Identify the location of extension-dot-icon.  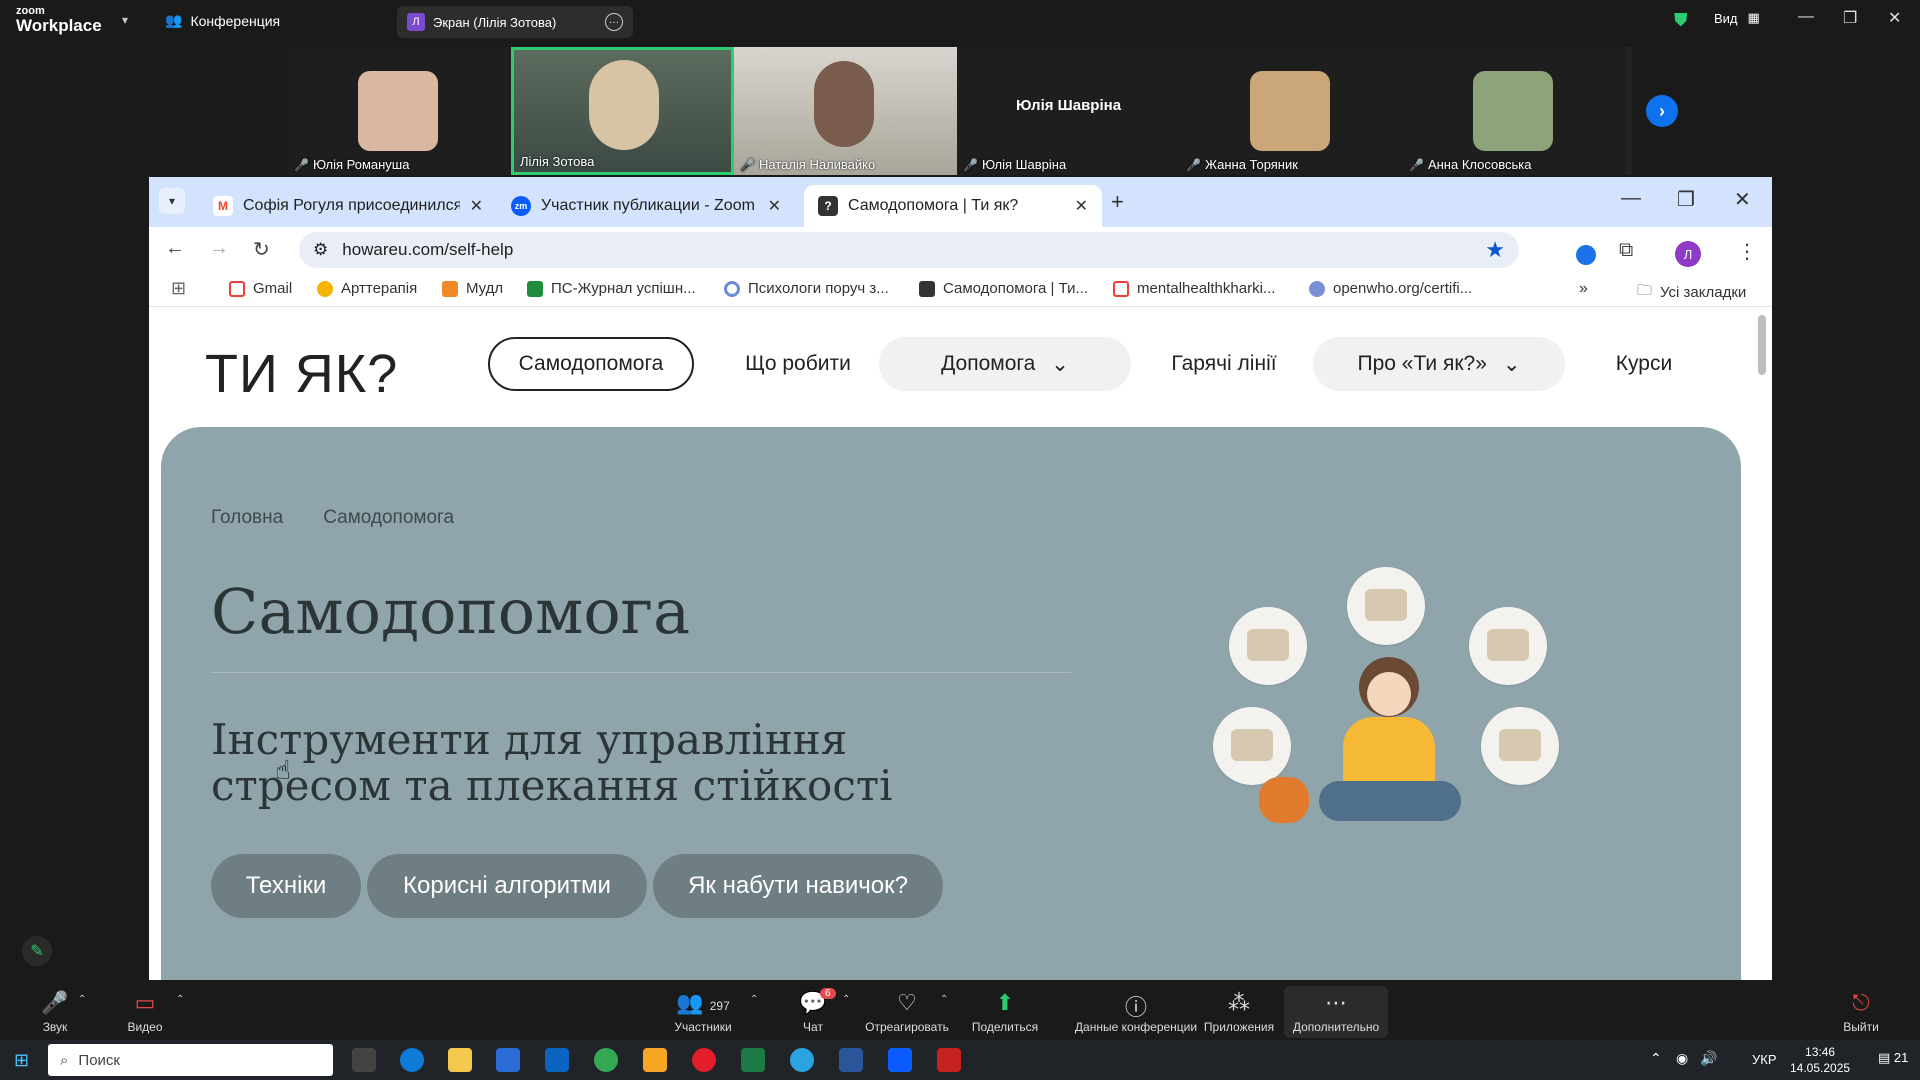
(1586, 255).